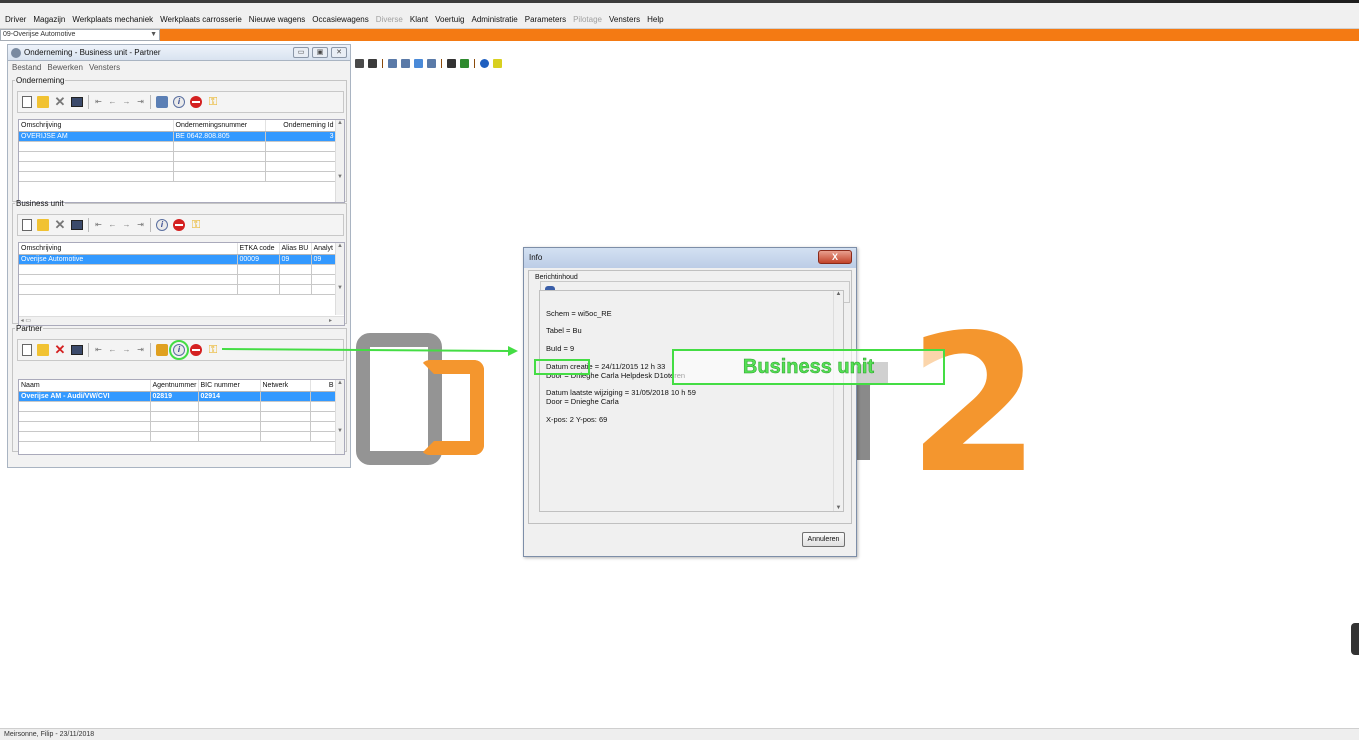  I want to click on info-line: Schem = wi5oc_RE, so click(579, 313).